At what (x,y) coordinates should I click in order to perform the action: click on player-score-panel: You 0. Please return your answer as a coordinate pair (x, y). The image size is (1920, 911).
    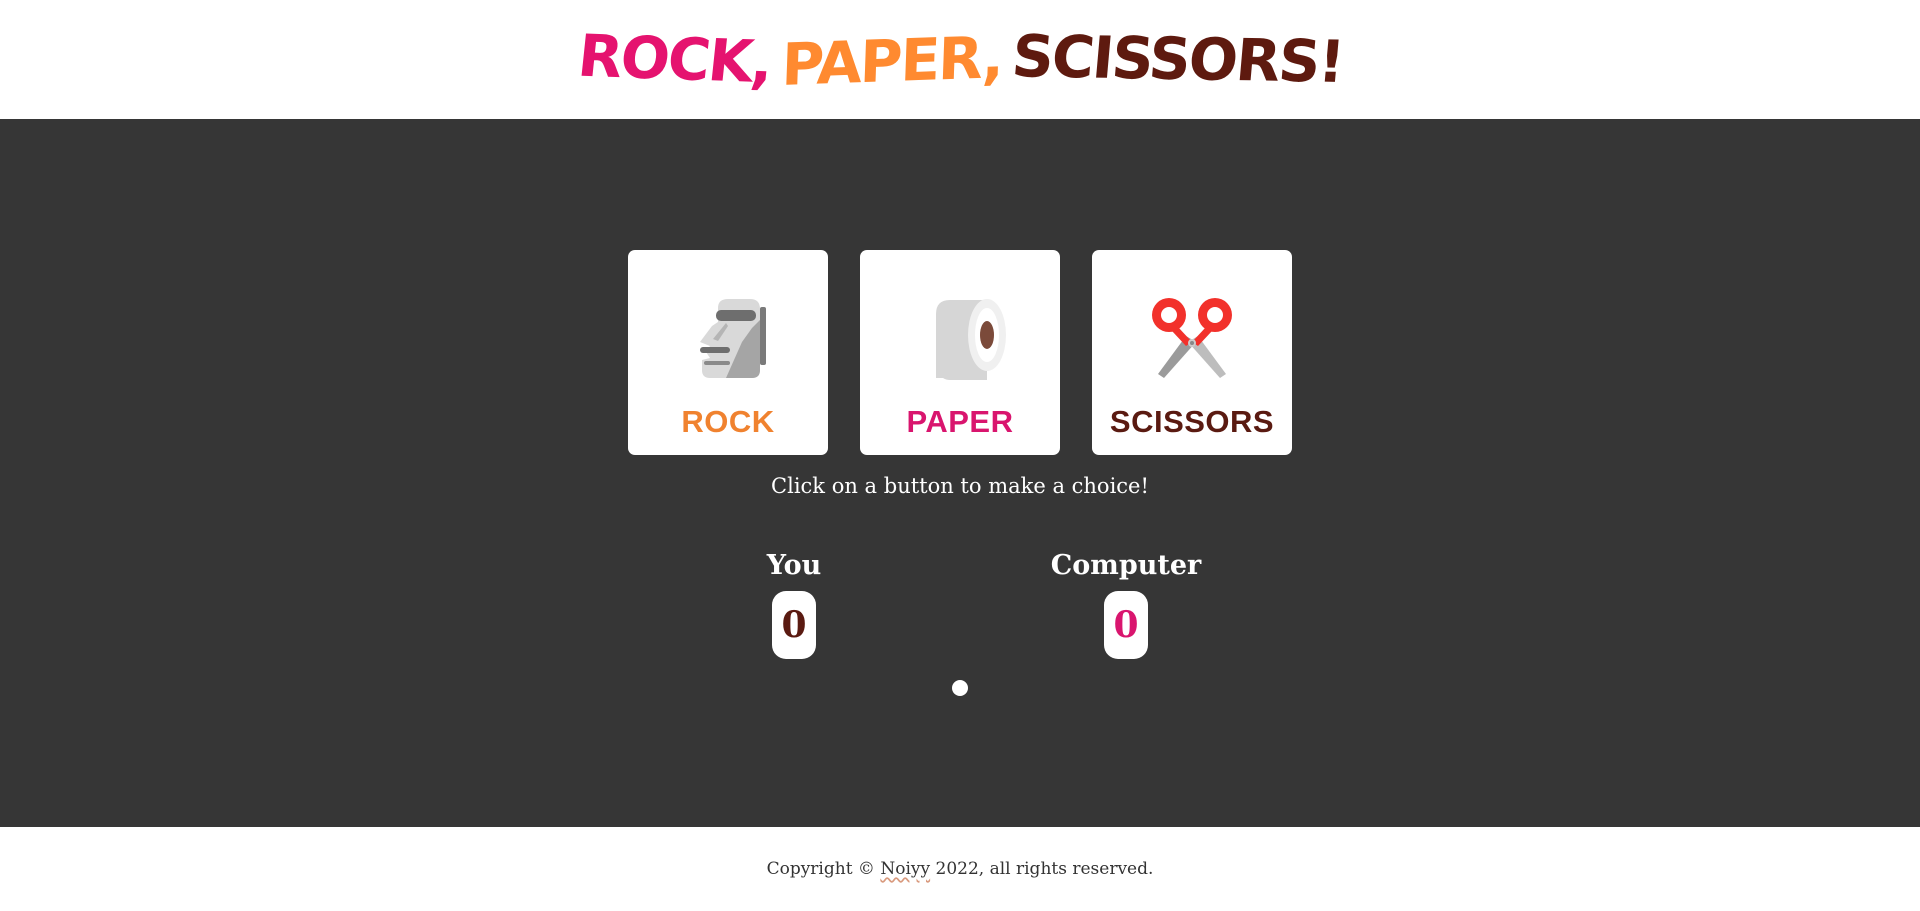
    Looking at the image, I should click on (794, 605).